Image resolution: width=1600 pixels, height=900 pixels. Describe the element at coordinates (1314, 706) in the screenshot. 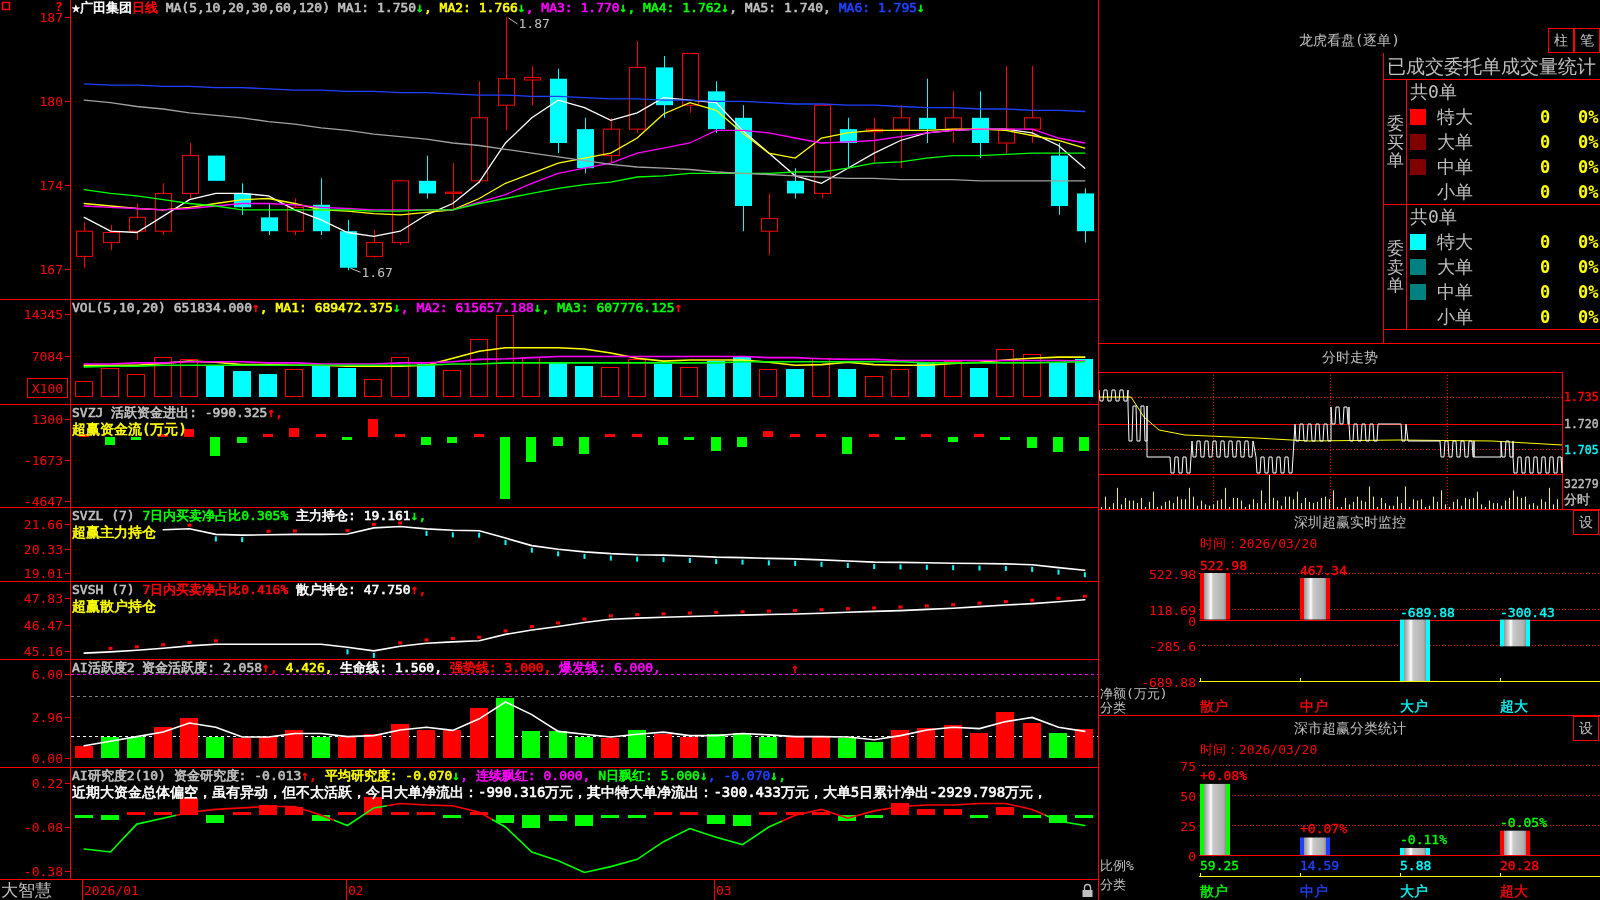

I see `category-label: 中户` at that location.